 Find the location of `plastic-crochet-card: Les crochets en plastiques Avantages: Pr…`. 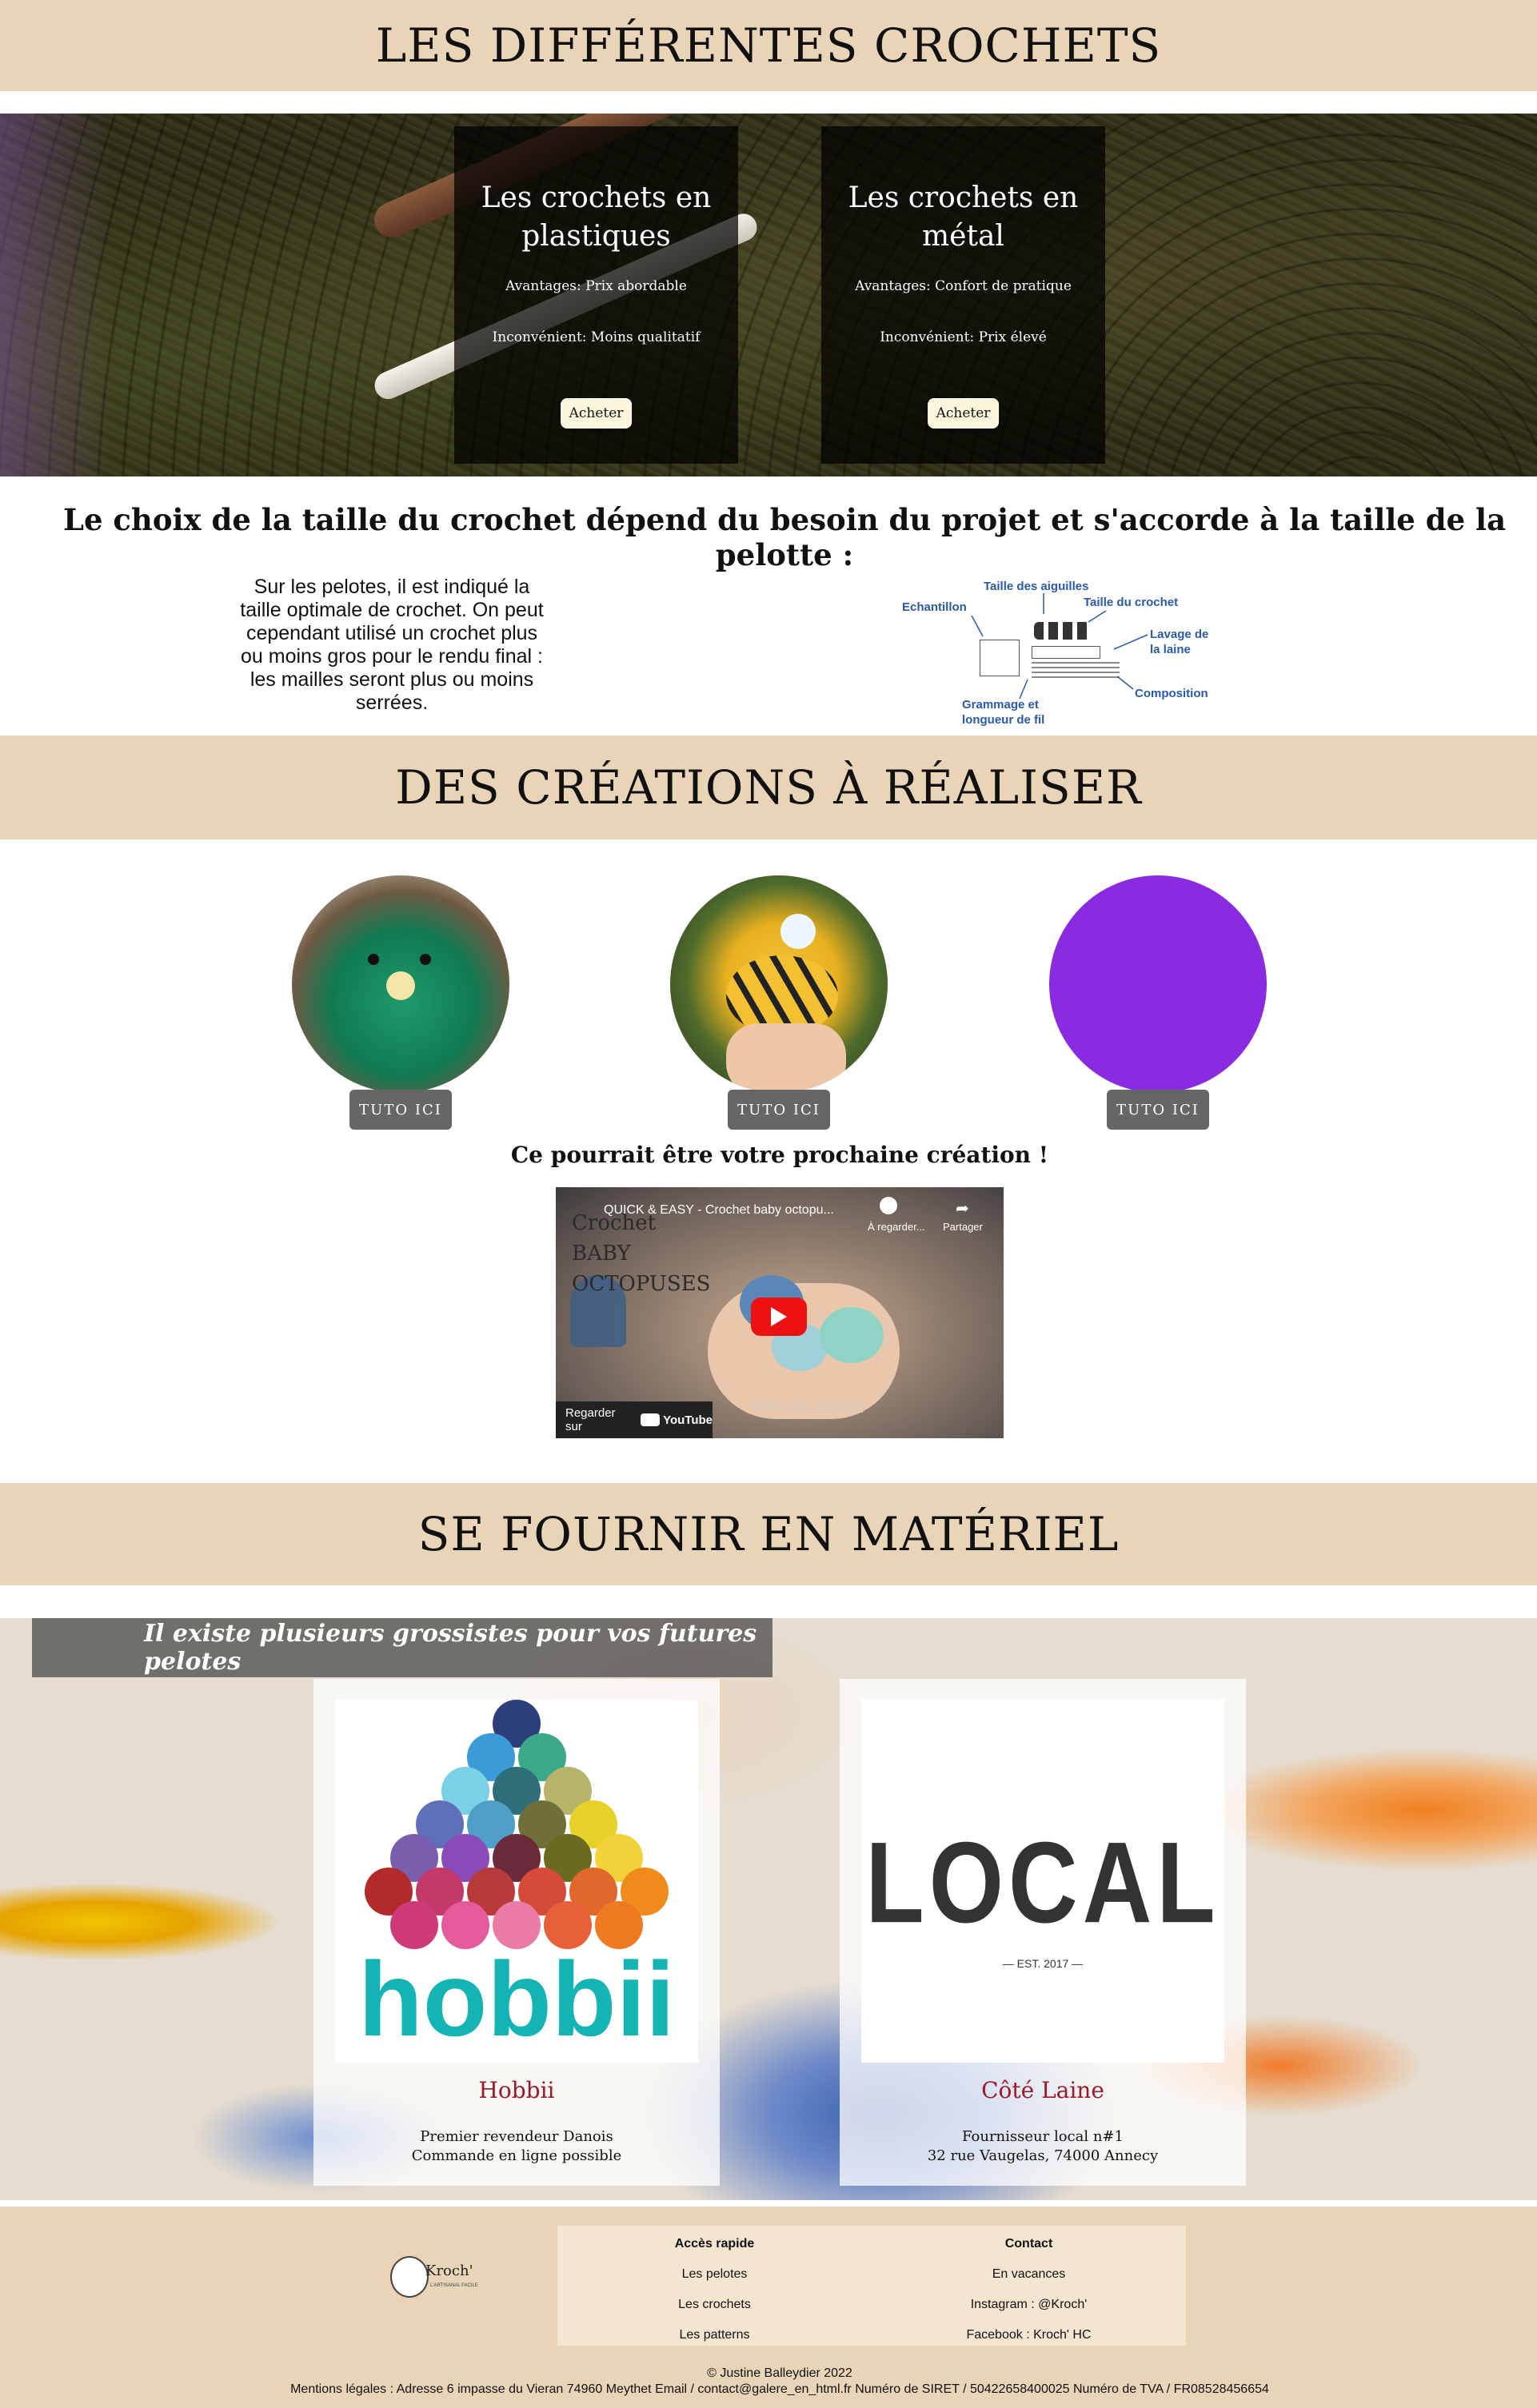

plastic-crochet-card: Les crochets en plastiques Avantages: Pr… is located at coordinates (596, 295).